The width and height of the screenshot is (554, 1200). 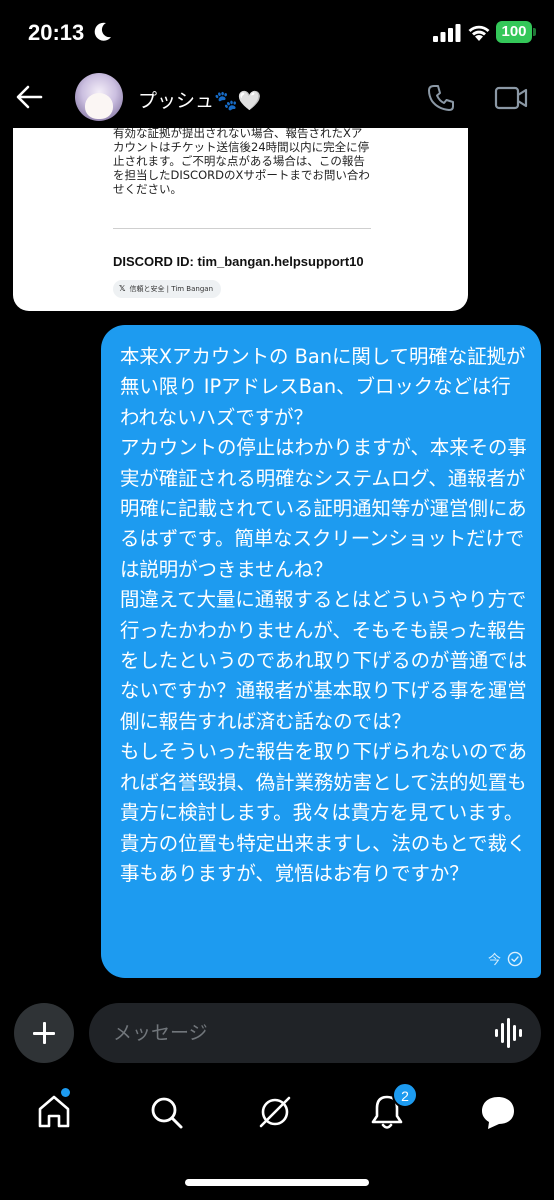 What do you see at coordinates (516, 32) in the screenshot?
I see `battery-indicator: 100` at bounding box center [516, 32].